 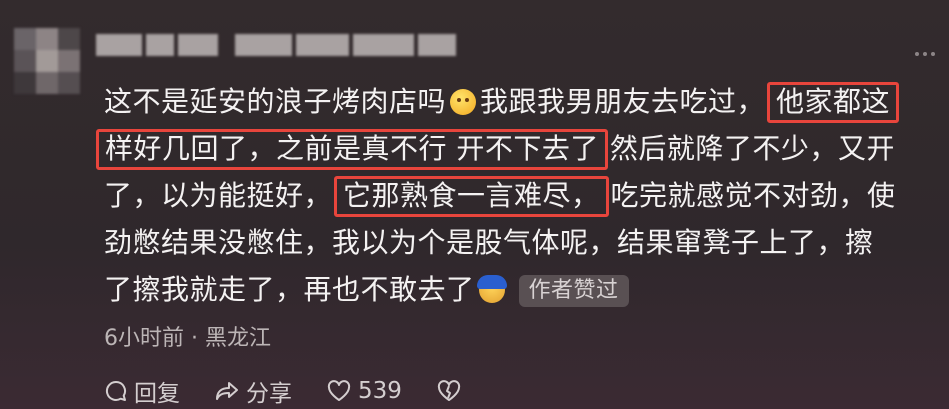 I want to click on author-liked-badge: 作者赞过, so click(x=573, y=291).